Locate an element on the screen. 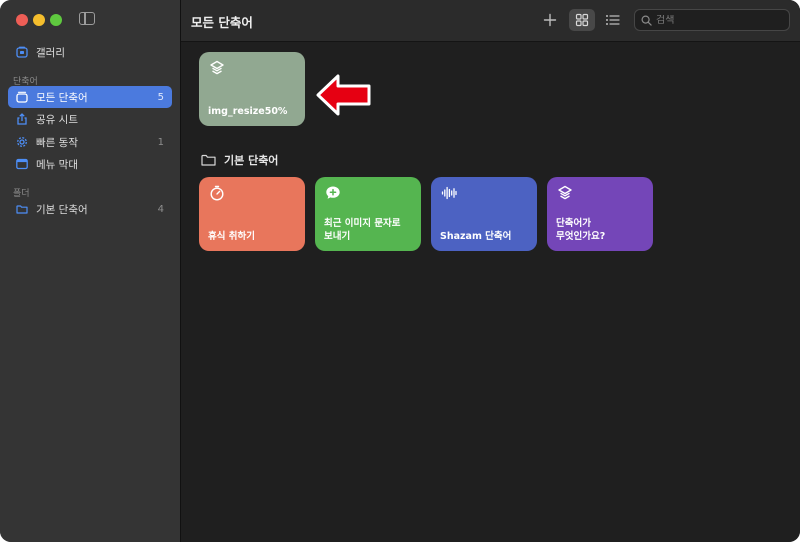 Image resolution: width=800 pixels, height=542 pixels. sidebar-item-label: 공유 시트 is located at coordinates (57, 119).